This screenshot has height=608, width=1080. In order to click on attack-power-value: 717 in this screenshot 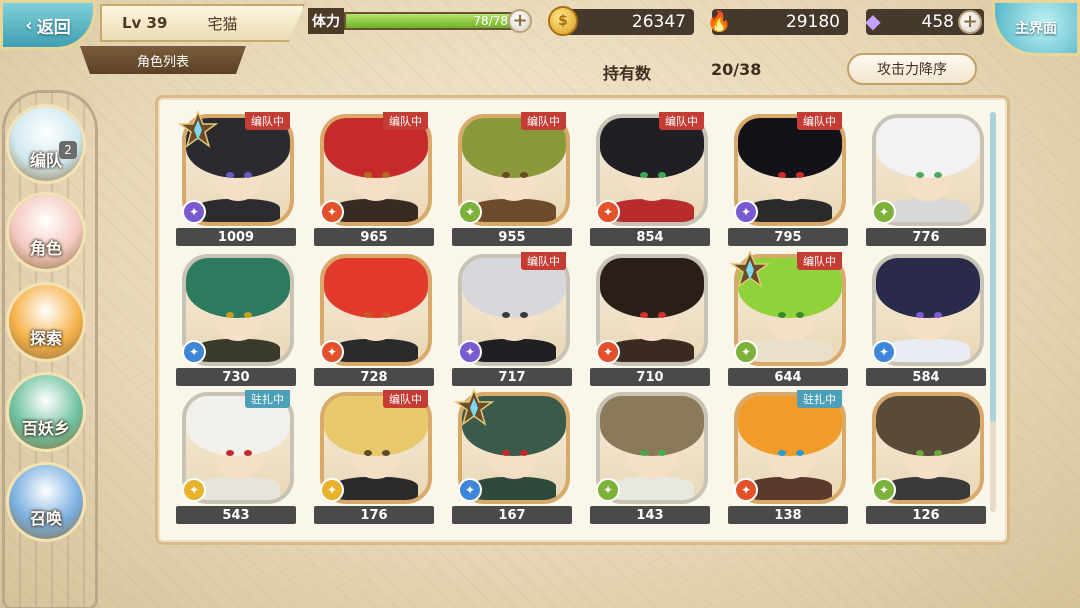, I will do `click(512, 377)`.